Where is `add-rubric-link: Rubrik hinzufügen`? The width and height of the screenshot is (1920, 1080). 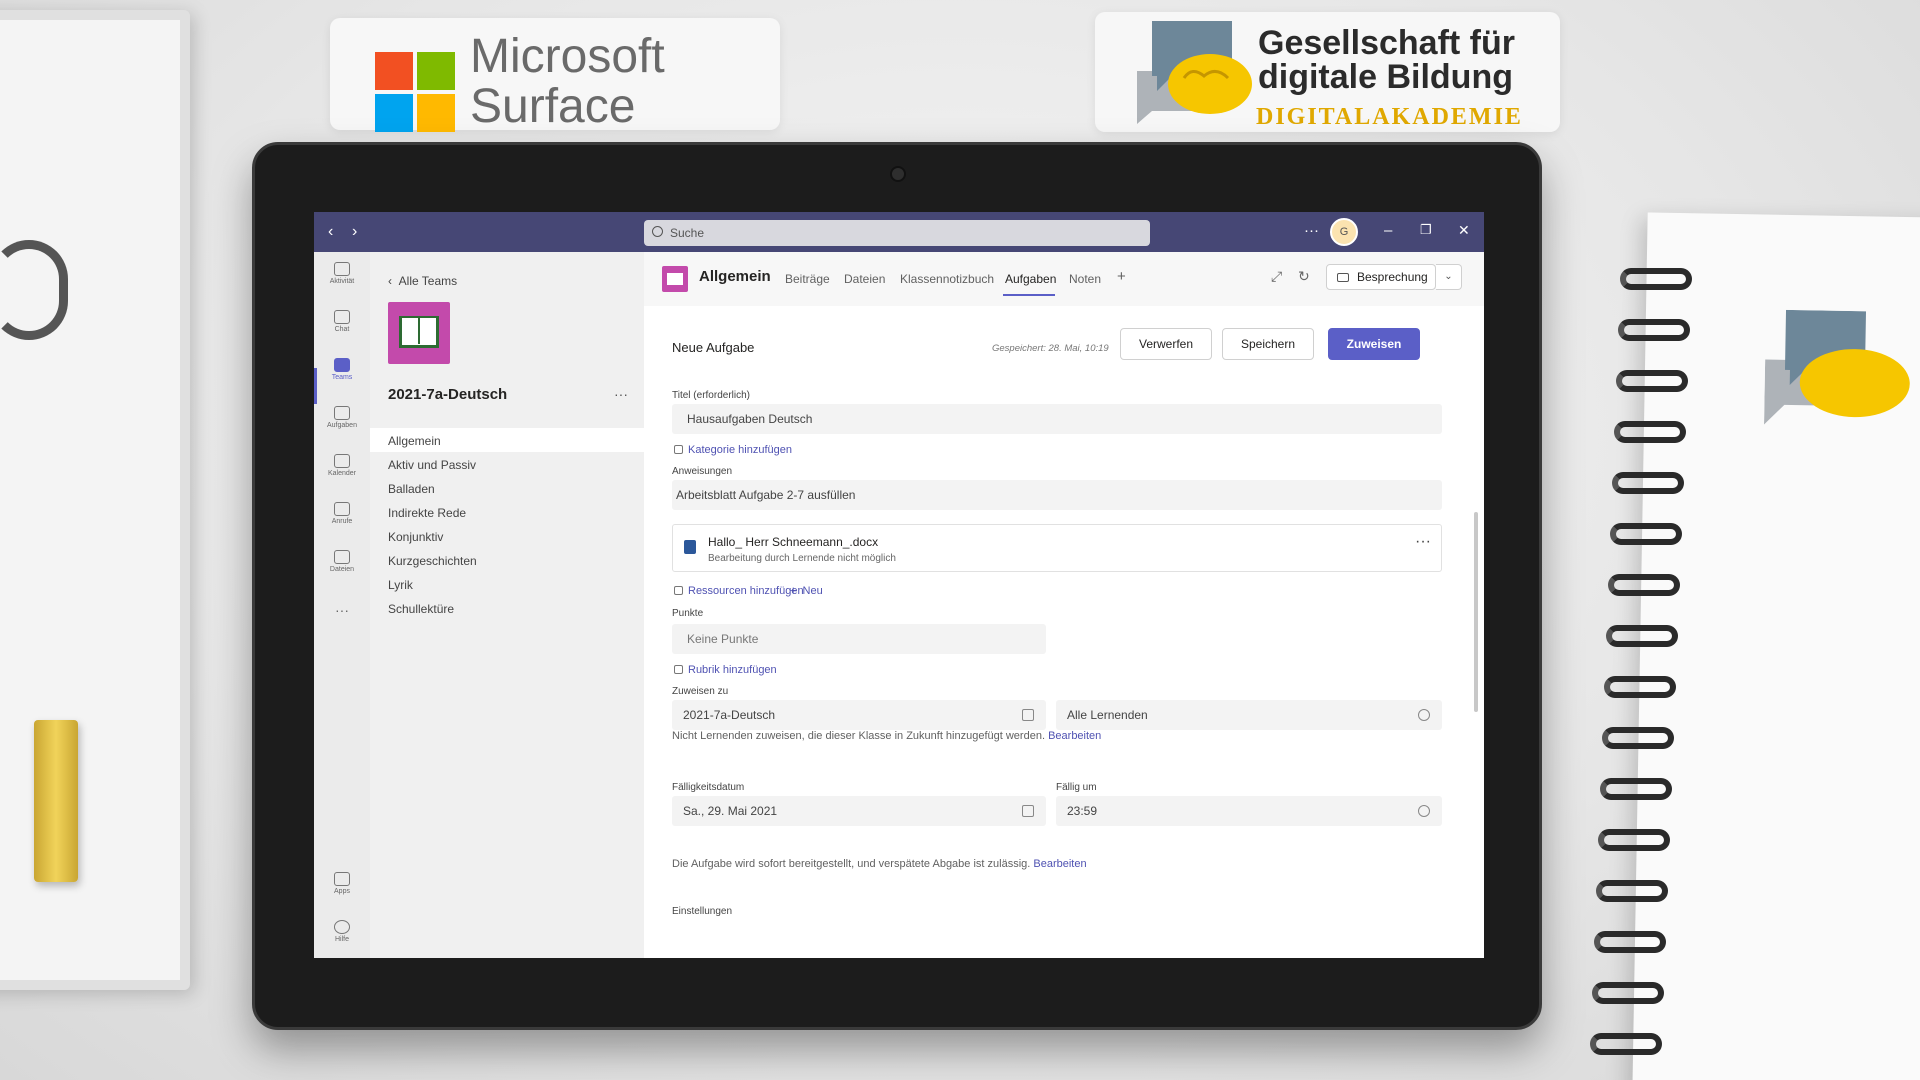 add-rubric-link: Rubrik hinzufügen is located at coordinates (725, 670).